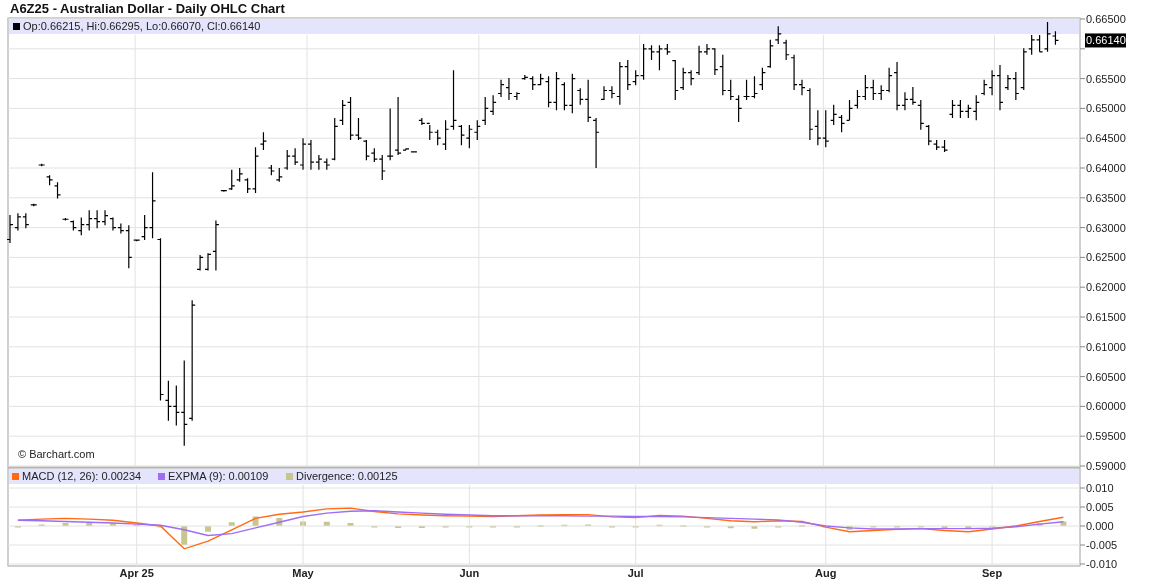  Describe the element at coordinates (303, 573) in the screenshot. I see `axis-label: May` at that location.